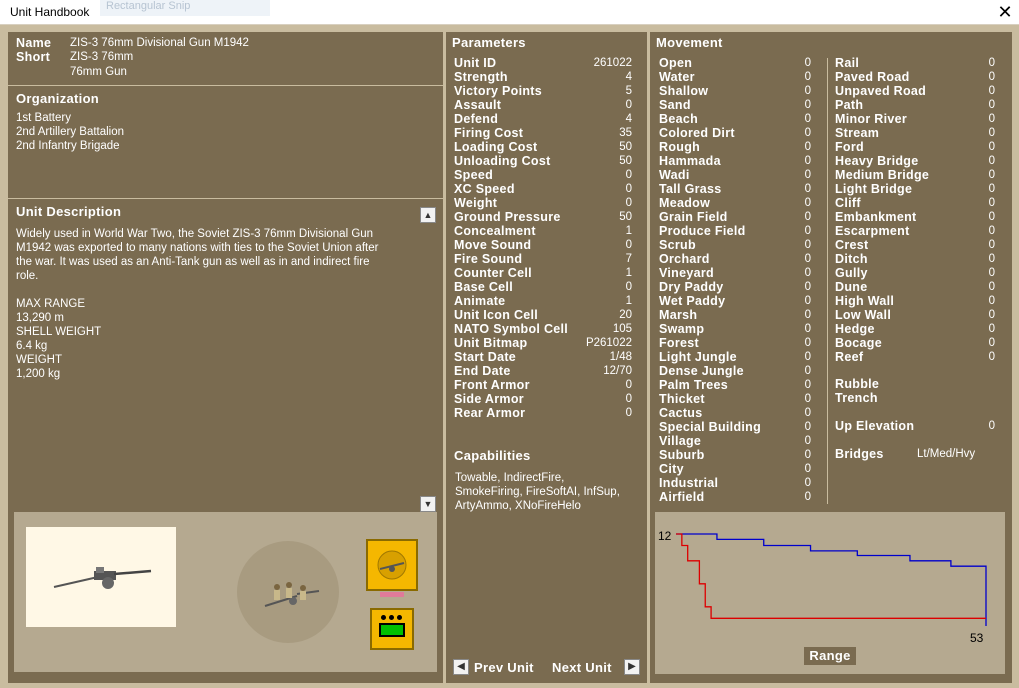  Describe the element at coordinates (511, 329) in the screenshot. I see `param-label: NATO Symbol Cell` at that location.